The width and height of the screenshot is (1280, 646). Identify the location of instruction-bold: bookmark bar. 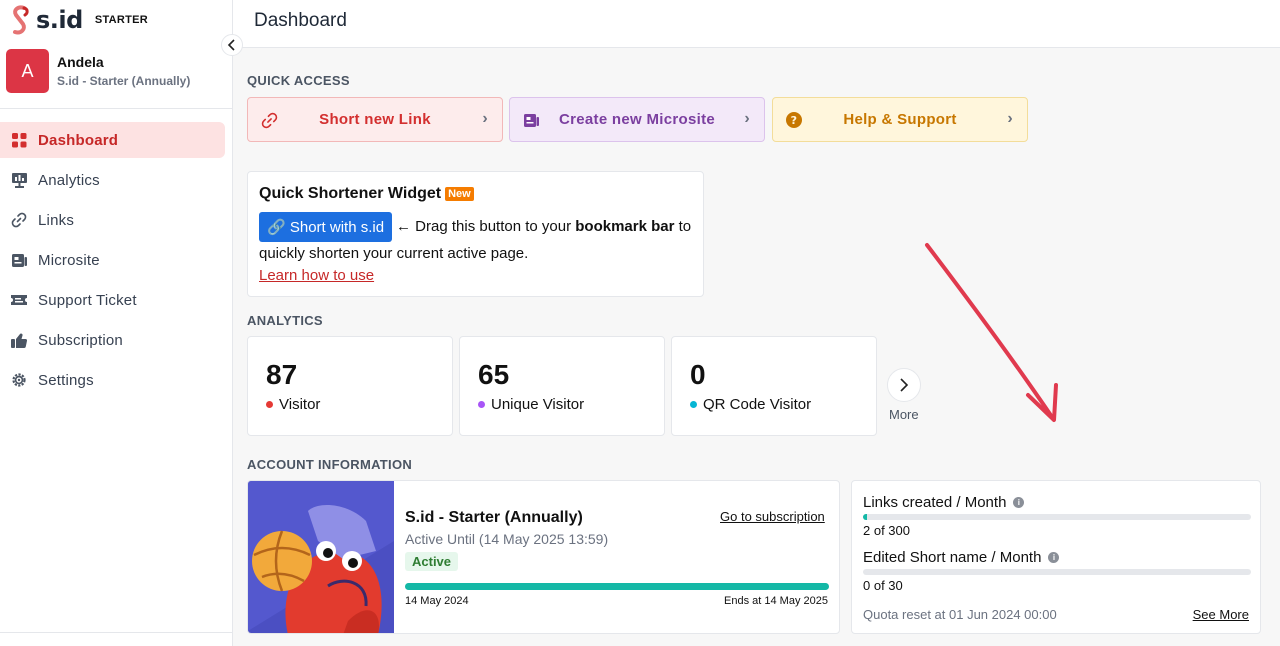
(625, 226).